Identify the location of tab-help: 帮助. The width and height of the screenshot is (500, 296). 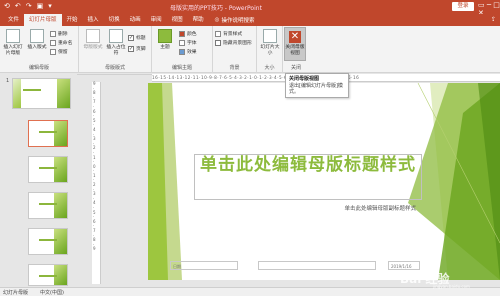
(198, 20).